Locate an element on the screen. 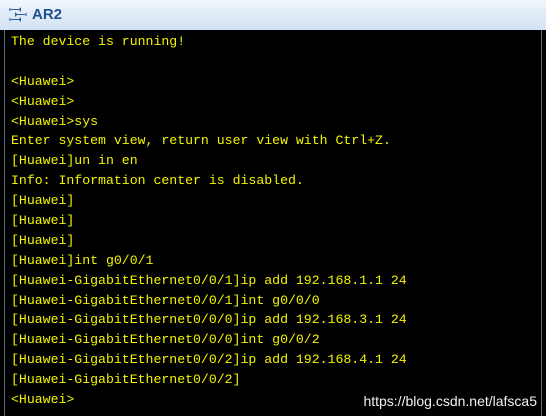 The height and width of the screenshot is (416, 546). terminal-line: [Huawei]int g0/0/1 is located at coordinates (82, 260).